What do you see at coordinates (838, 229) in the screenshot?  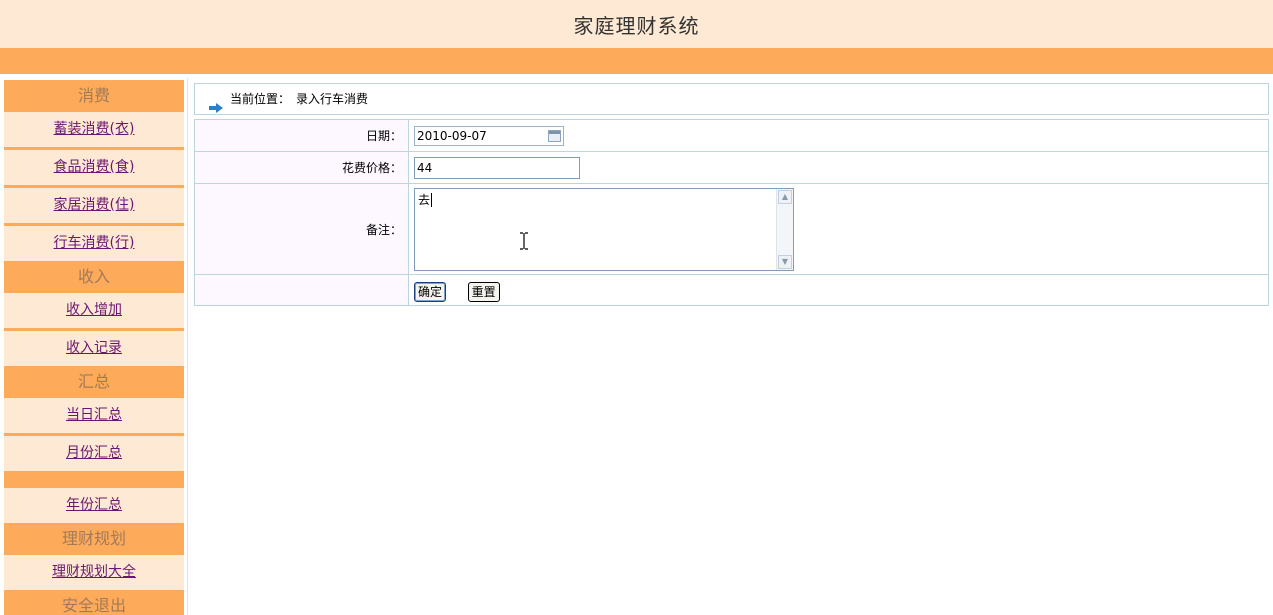 I see `note-cell: 去 ▲ ▼` at bounding box center [838, 229].